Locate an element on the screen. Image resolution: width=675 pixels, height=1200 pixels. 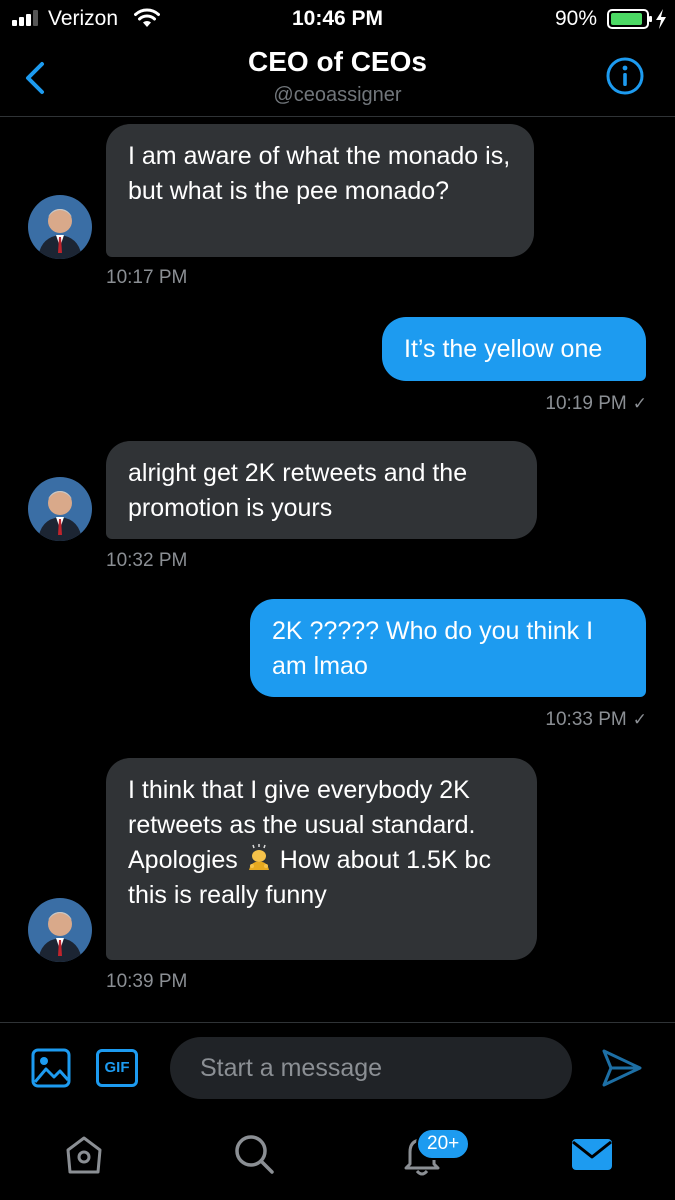
conversation-handle: @ceoassigner is located at coordinates (337, 95).